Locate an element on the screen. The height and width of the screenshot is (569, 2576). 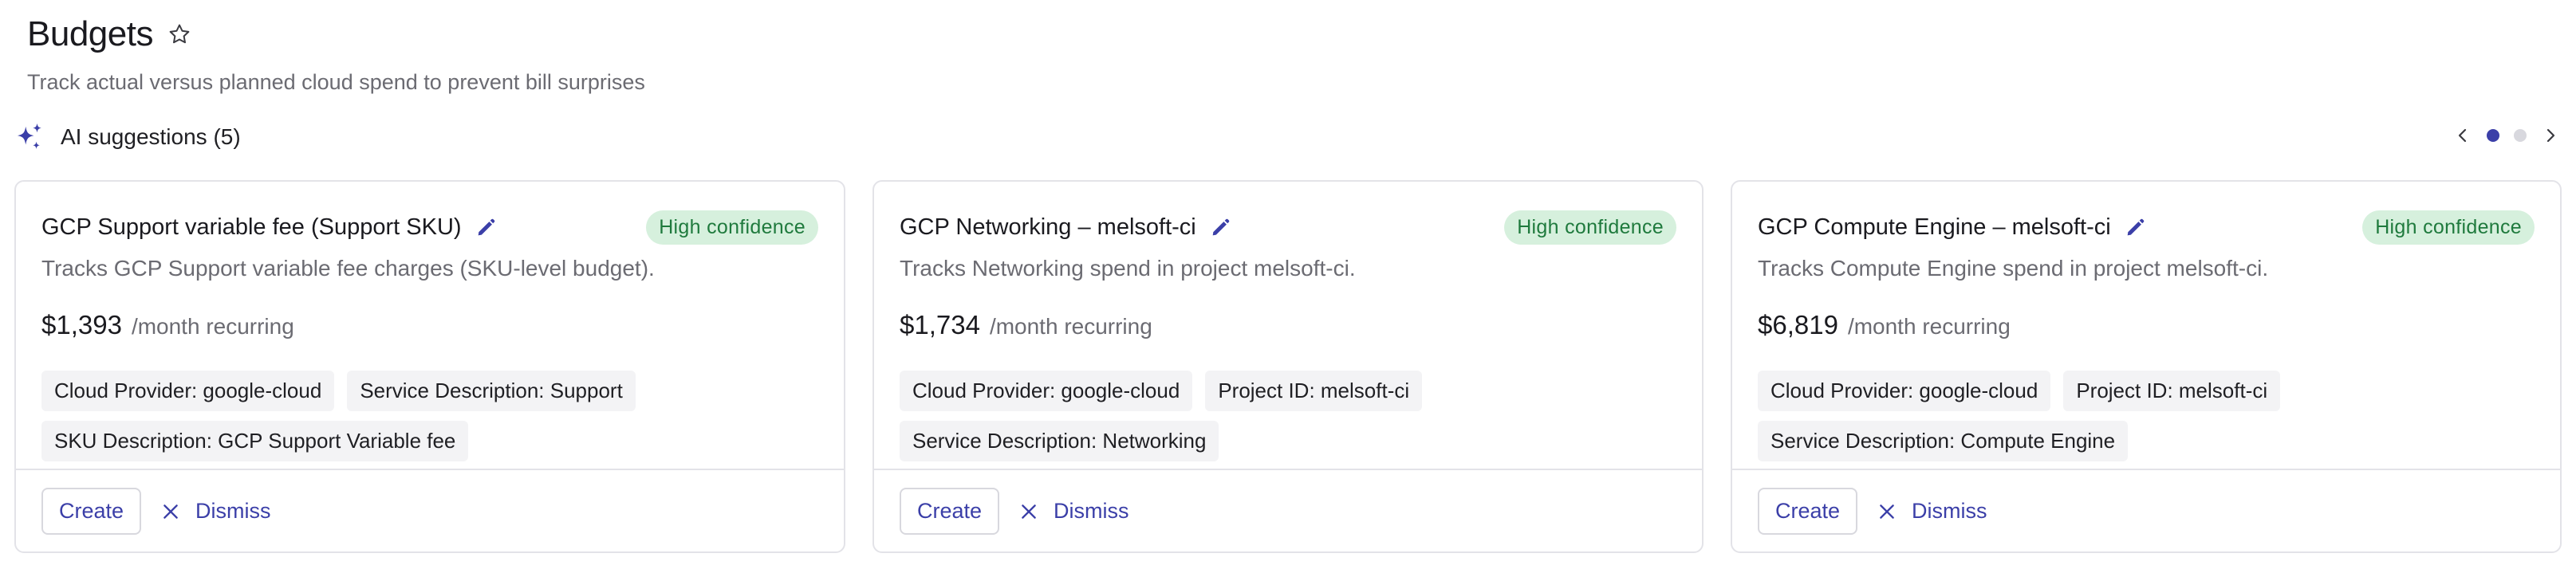
page-title: Budgets is located at coordinates (90, 33).